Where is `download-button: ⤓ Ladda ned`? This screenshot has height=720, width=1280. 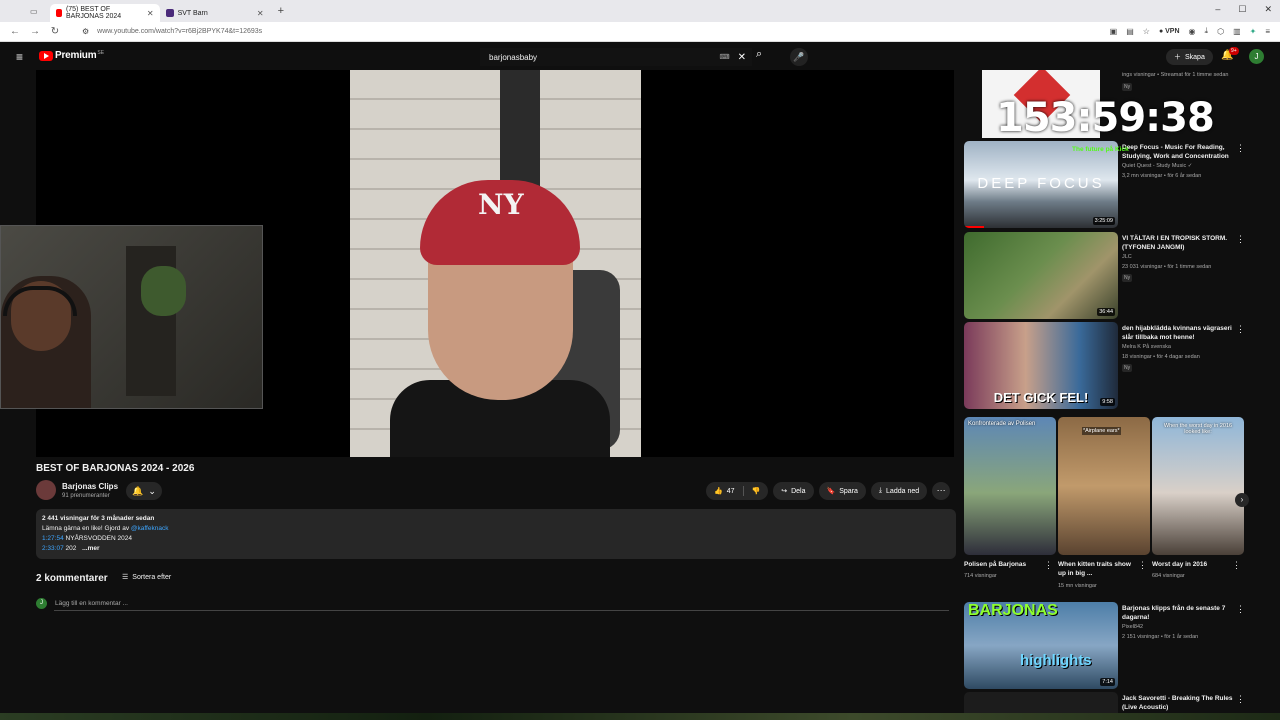 download-button: ⤓ Ladda ned is located at coordinates (899, 491).